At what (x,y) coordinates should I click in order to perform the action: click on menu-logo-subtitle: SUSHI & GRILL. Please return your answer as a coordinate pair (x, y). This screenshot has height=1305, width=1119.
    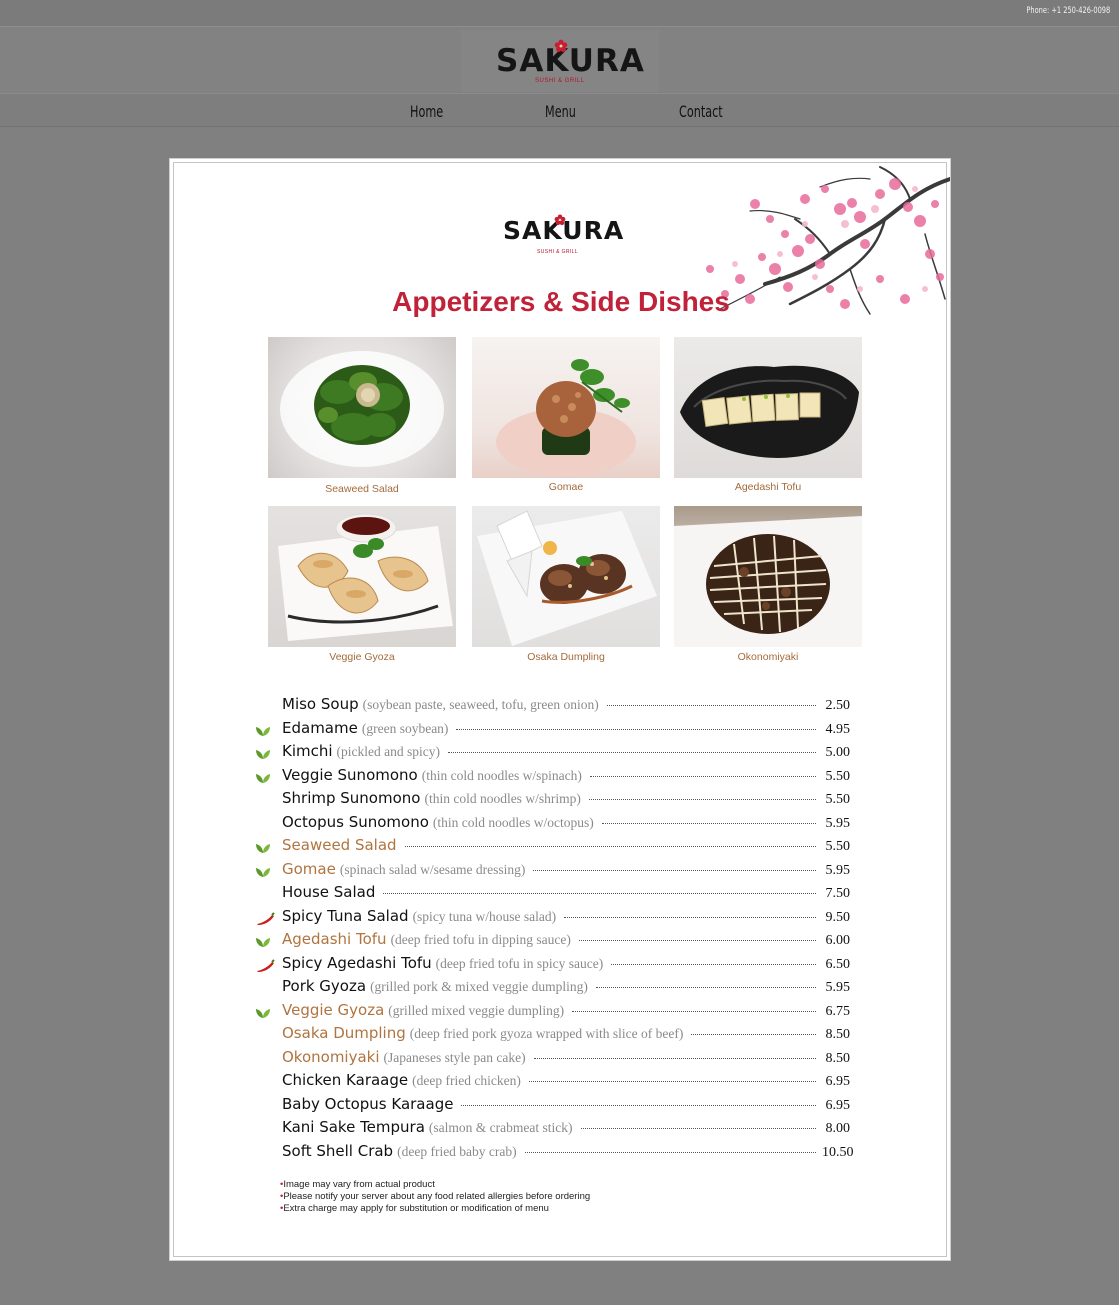
    Looking at the image, I should click on (558, 252).